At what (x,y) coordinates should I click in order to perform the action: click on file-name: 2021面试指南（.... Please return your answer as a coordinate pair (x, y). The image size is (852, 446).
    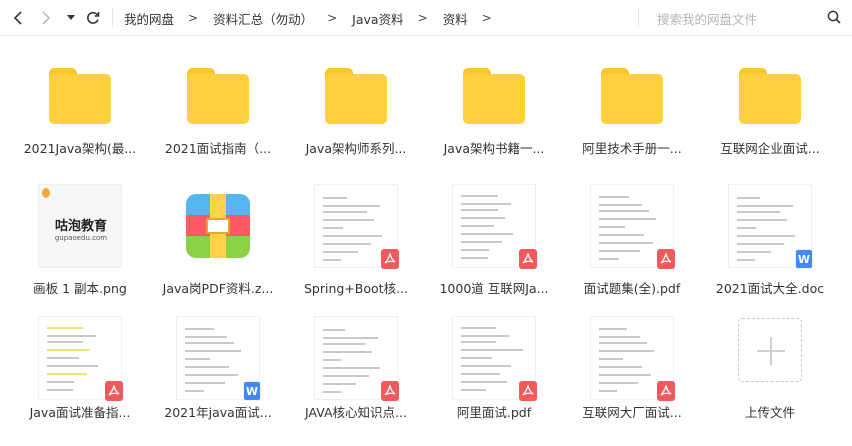
    Looking at the image, I should click on (218, 148).